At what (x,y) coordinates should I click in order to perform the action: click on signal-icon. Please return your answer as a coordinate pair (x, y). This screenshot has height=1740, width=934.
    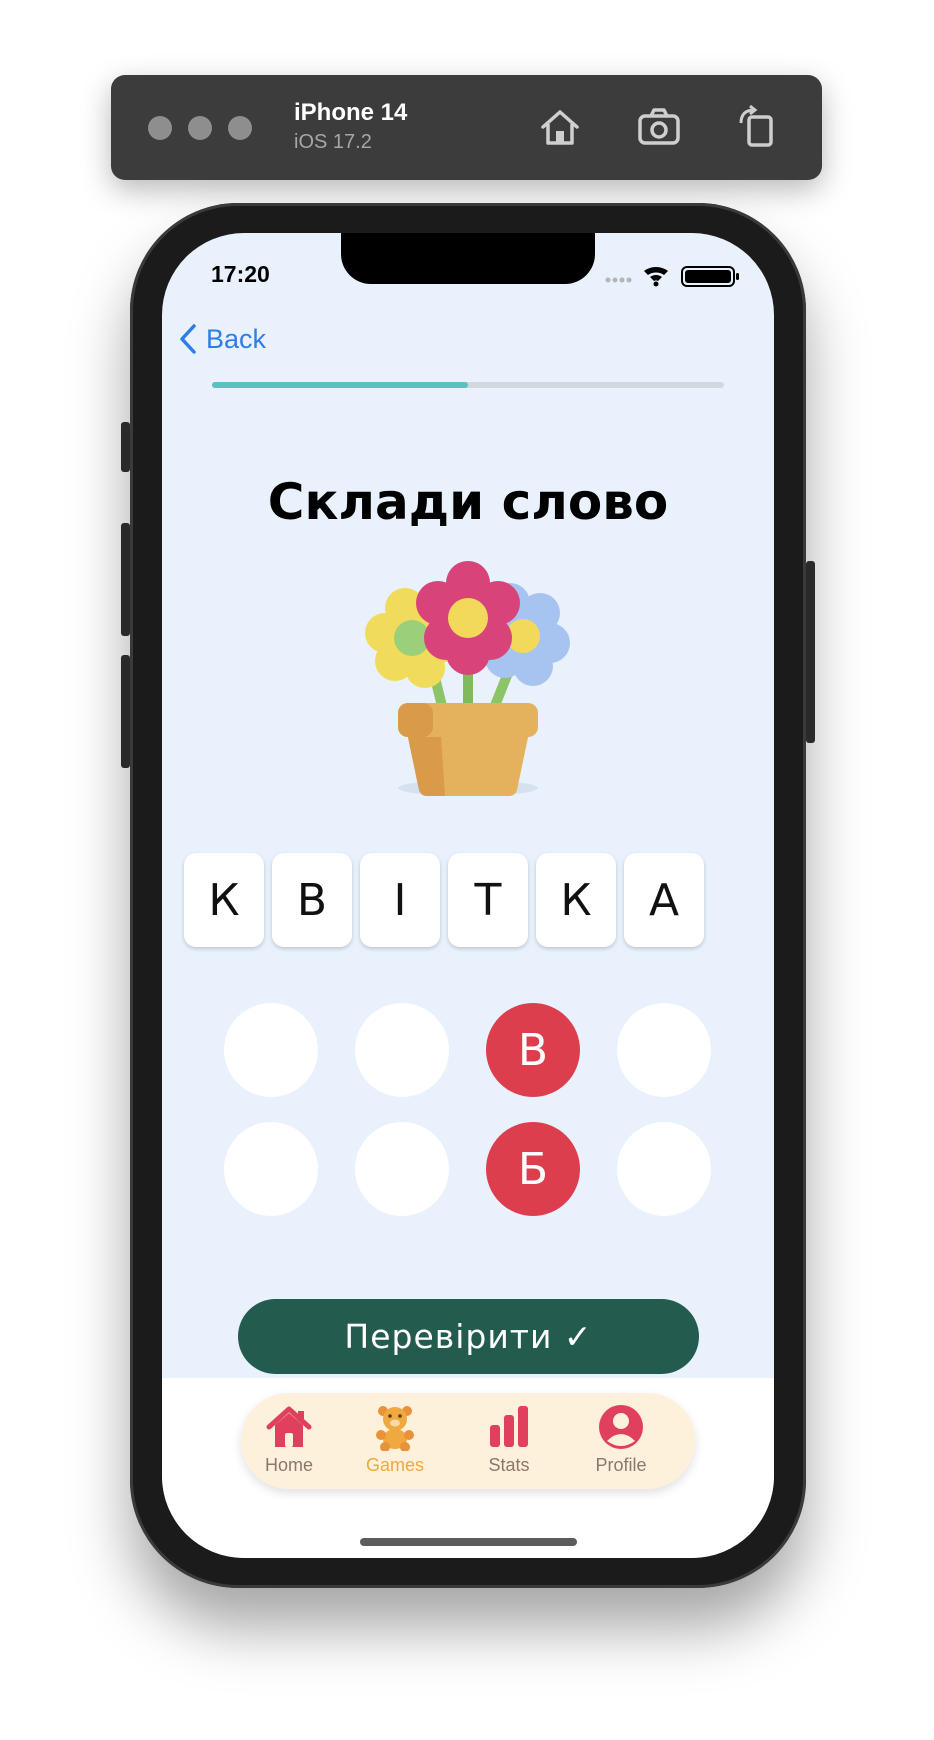
    Looking at the image, I should click on (618, 280).